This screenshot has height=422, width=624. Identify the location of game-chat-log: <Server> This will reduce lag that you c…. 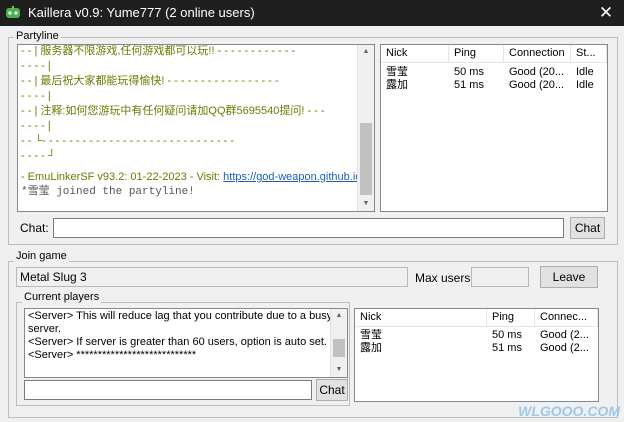
(186, 343).